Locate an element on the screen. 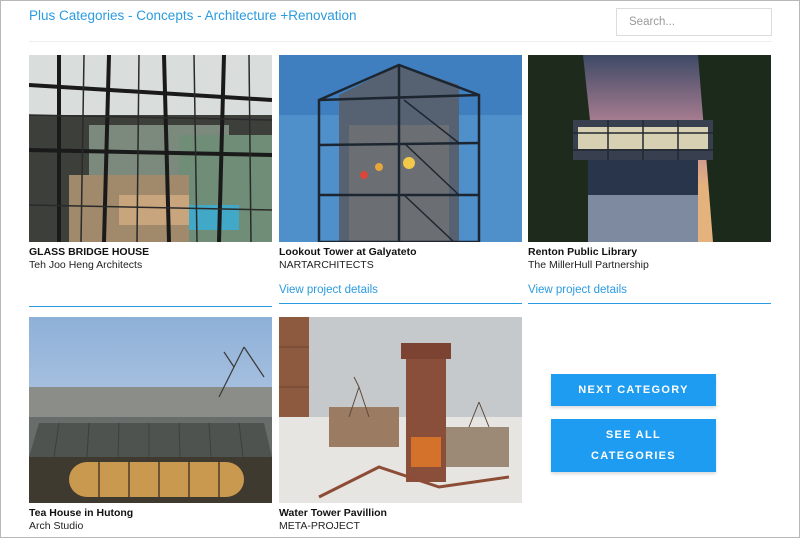 Image resolution: width=800 pixels, height=538 pixels. project-firm: Teh Joo Heng Architects is located at coordinates (86, 265).